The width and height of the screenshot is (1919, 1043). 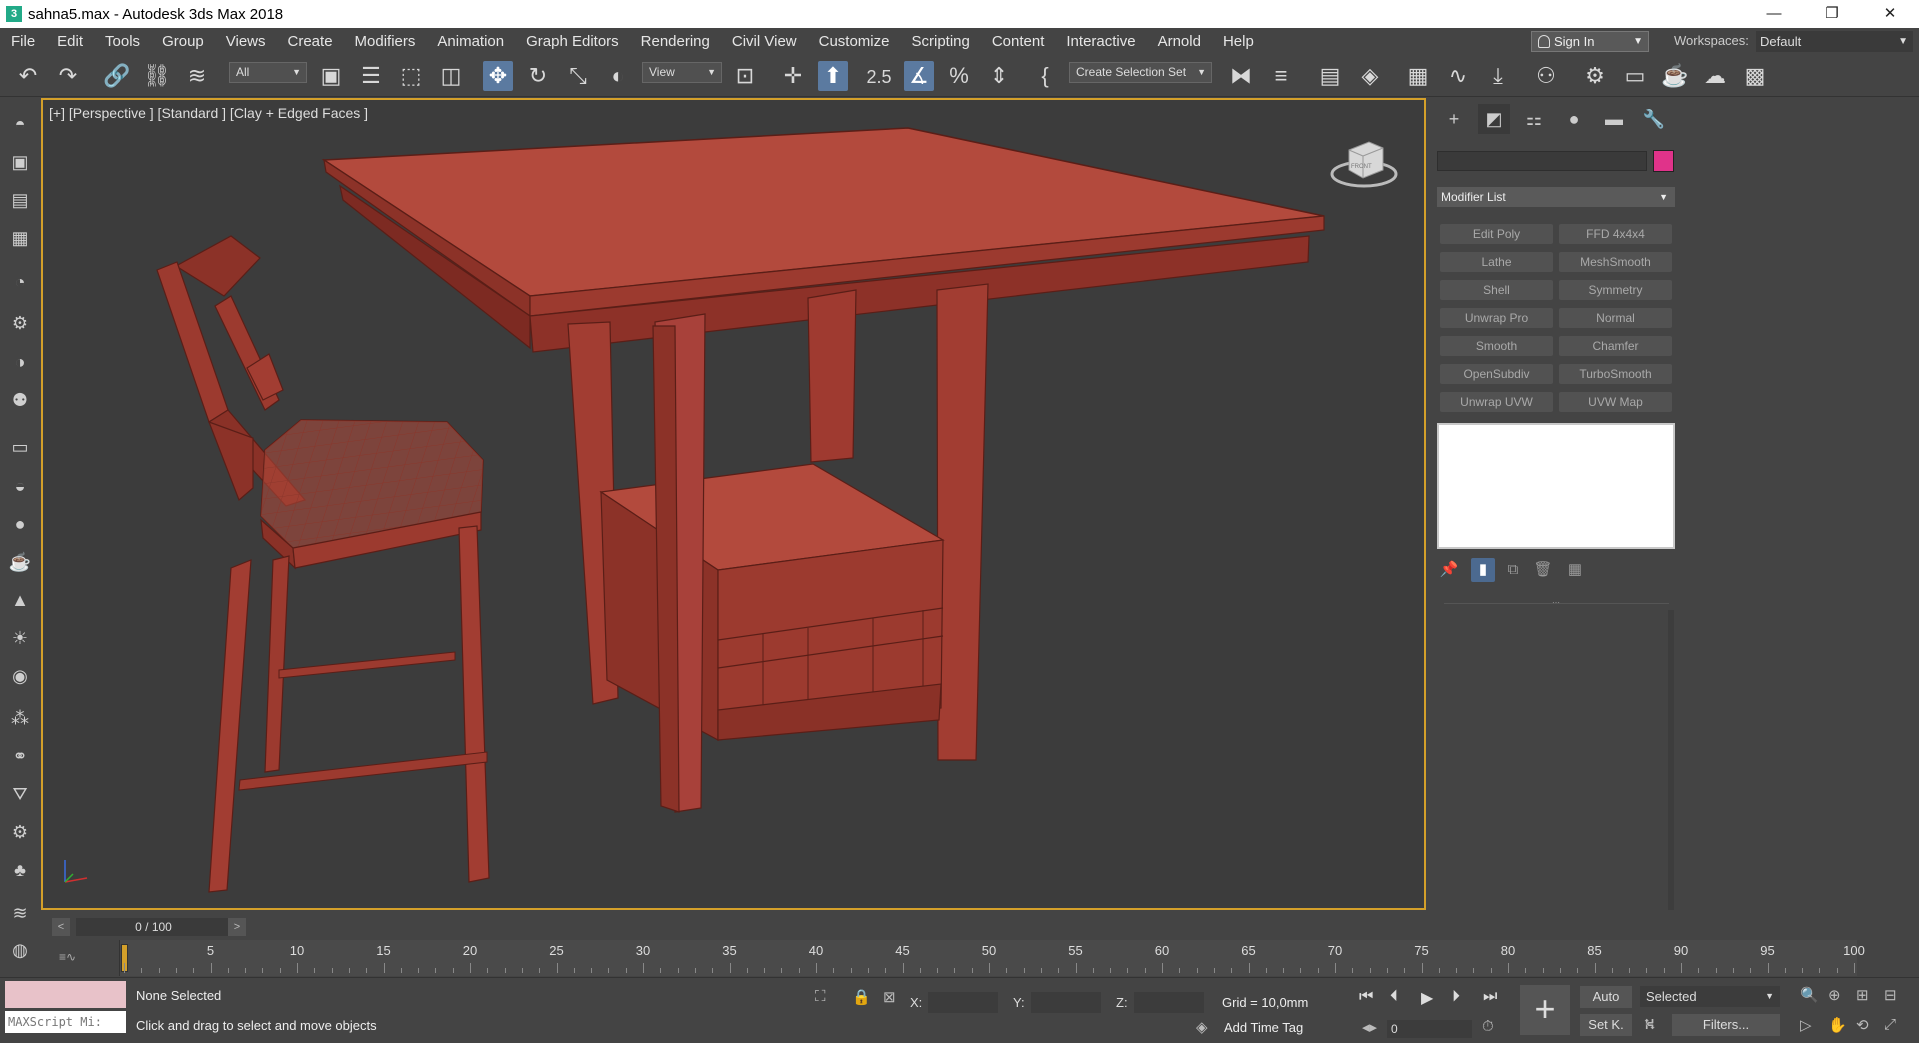 I want to click on lights-cameras-icon: ◔, so click(x=20, y=282).